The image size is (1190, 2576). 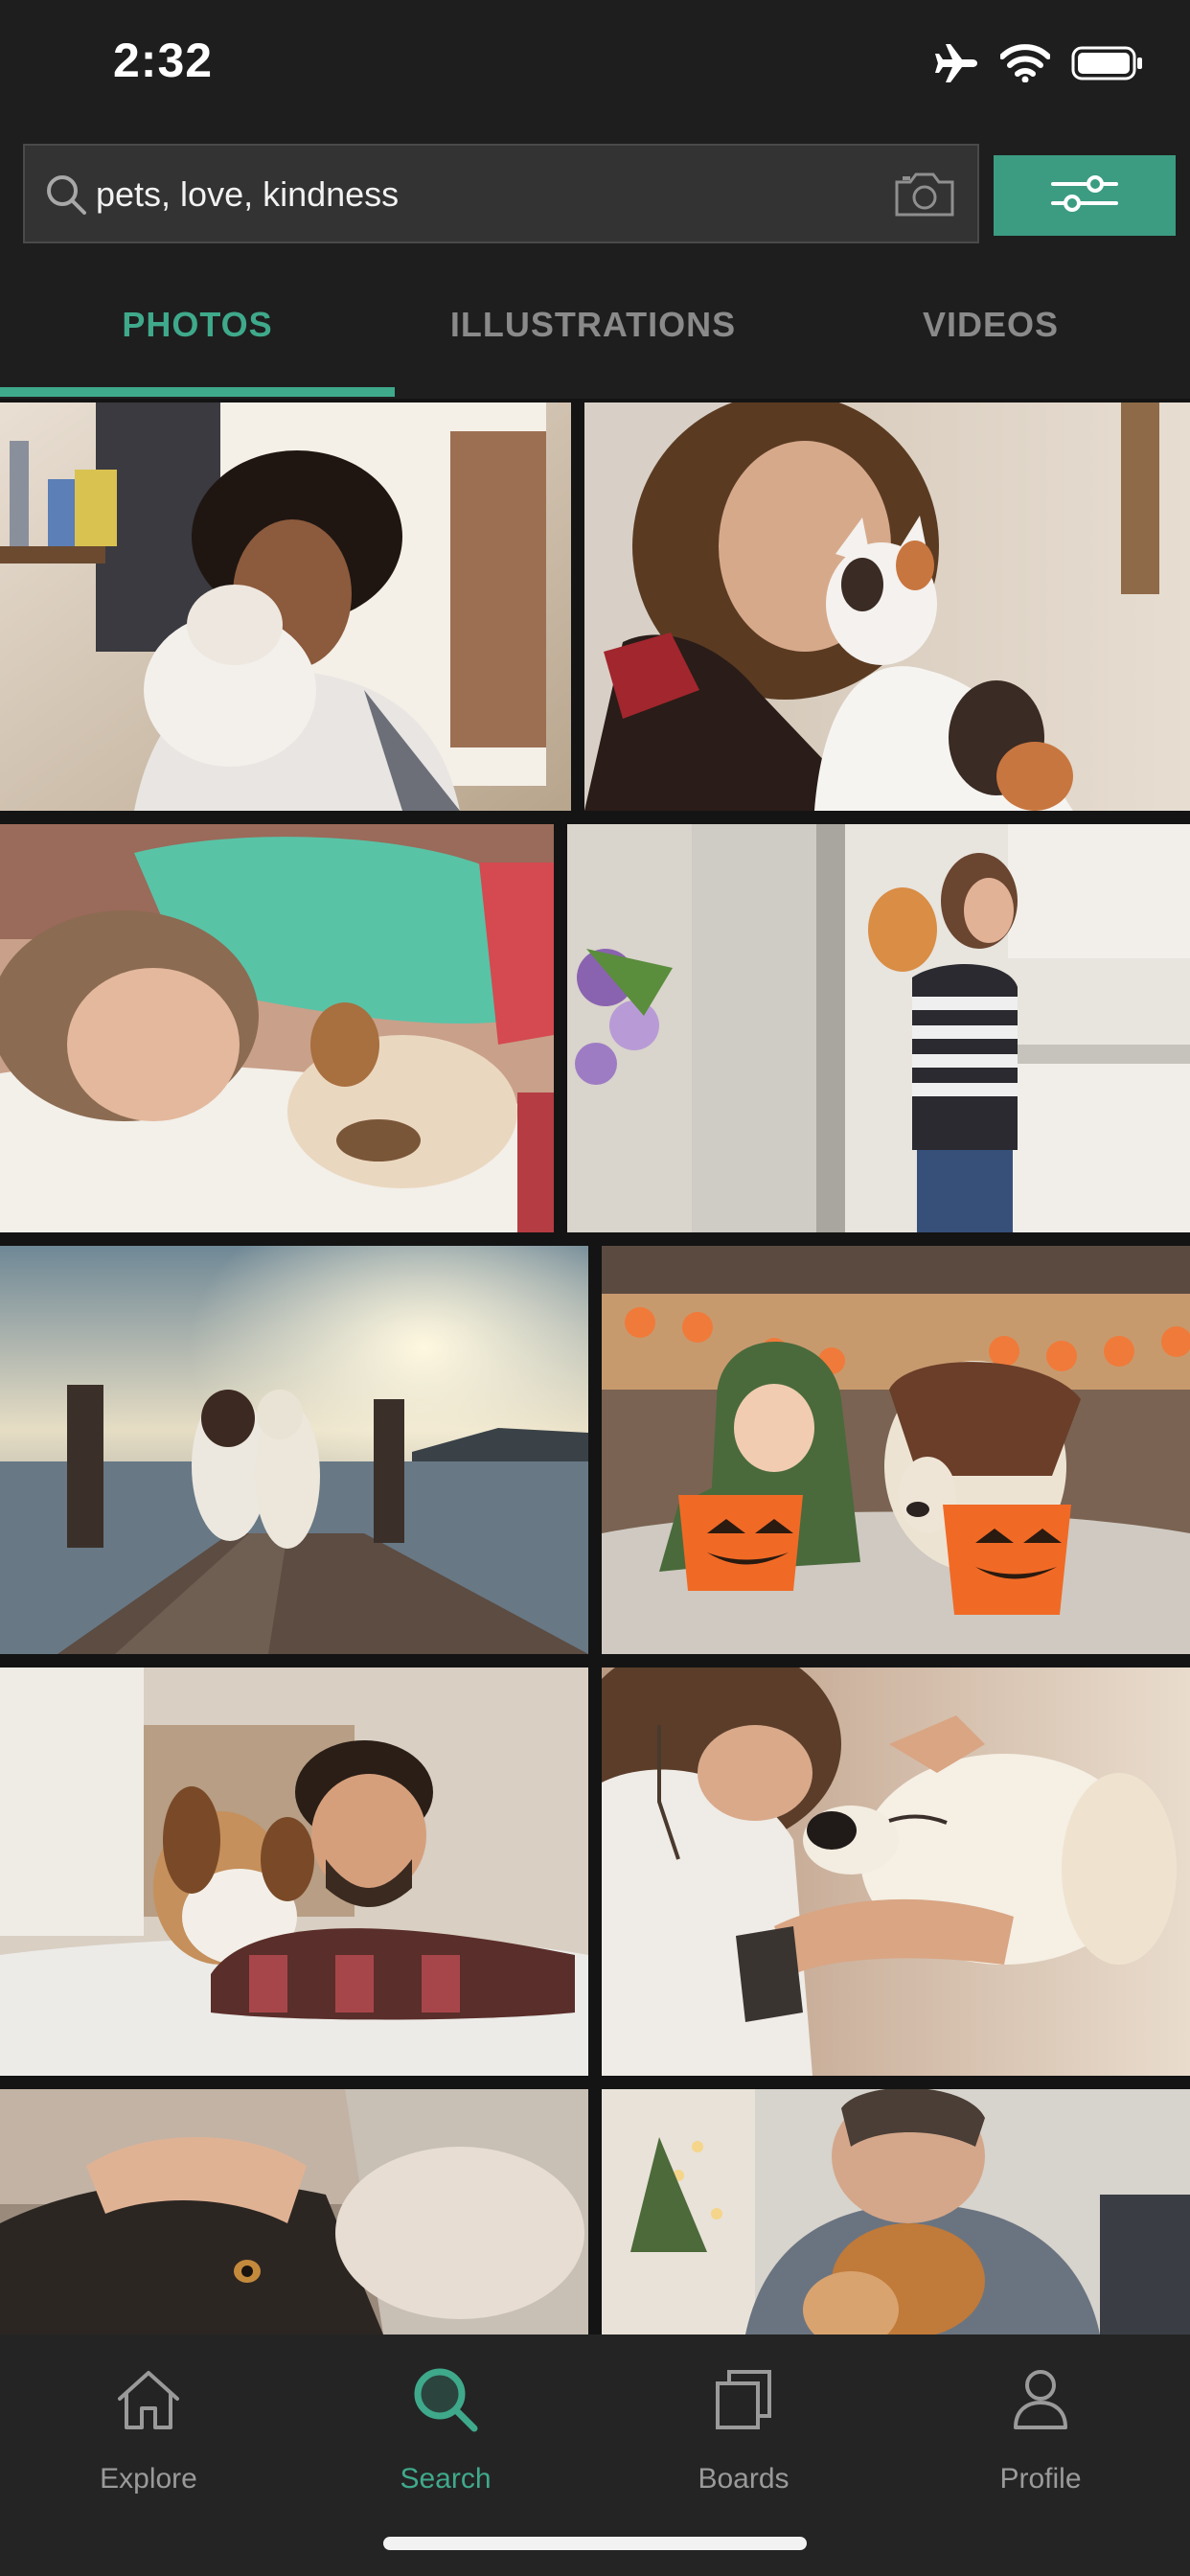 I want to click on nav-search-label: Search, so click(x=446, y=2479).